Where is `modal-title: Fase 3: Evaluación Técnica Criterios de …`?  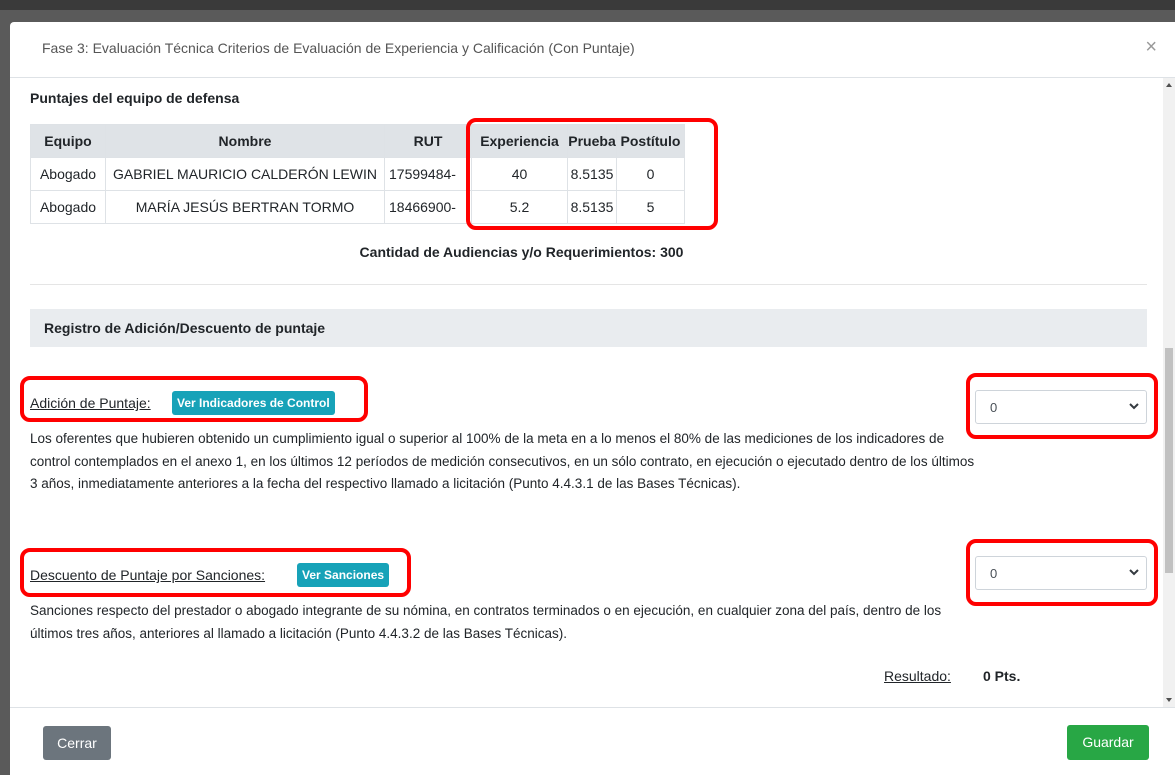
modal-title: Fase 3: Evaluación Técnica Criterios de … is located at coordinates (338, 48).